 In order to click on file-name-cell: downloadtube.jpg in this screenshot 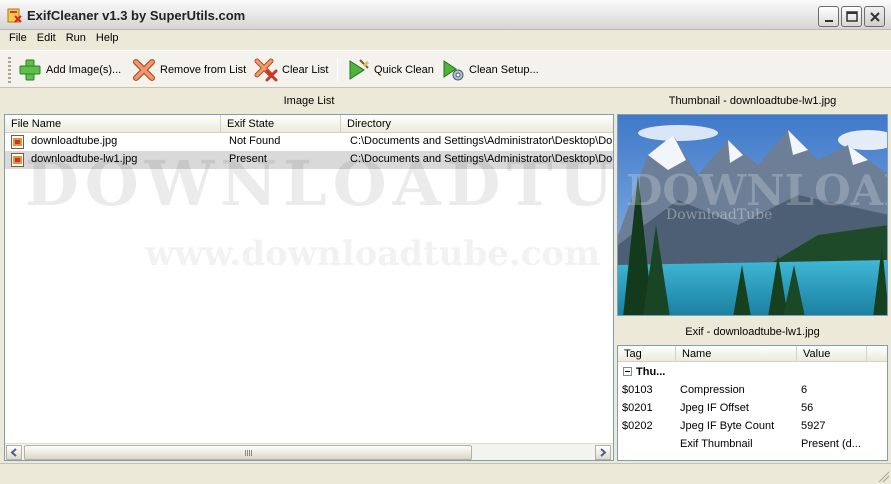, I will do `click(74, 141)`.